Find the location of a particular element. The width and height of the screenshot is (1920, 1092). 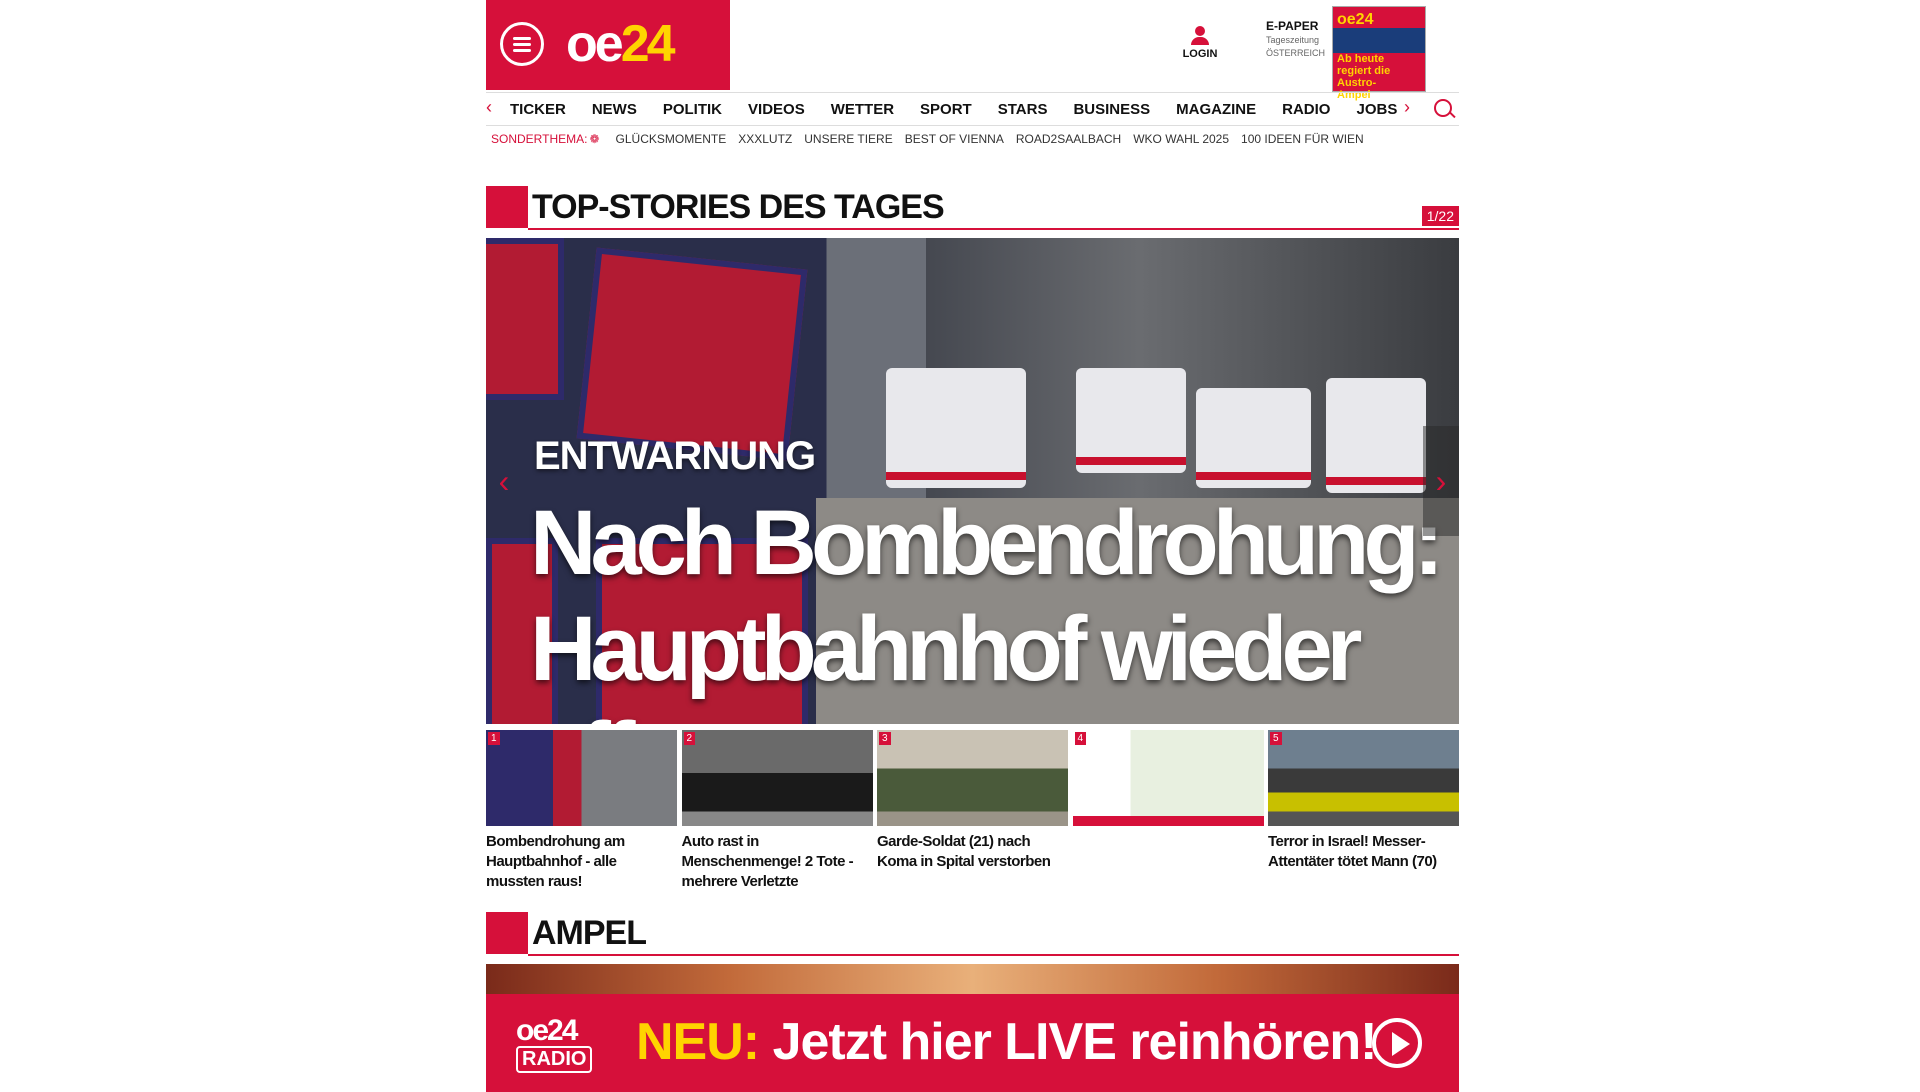

story-image: 5 is located at coordinates (1363, 778).